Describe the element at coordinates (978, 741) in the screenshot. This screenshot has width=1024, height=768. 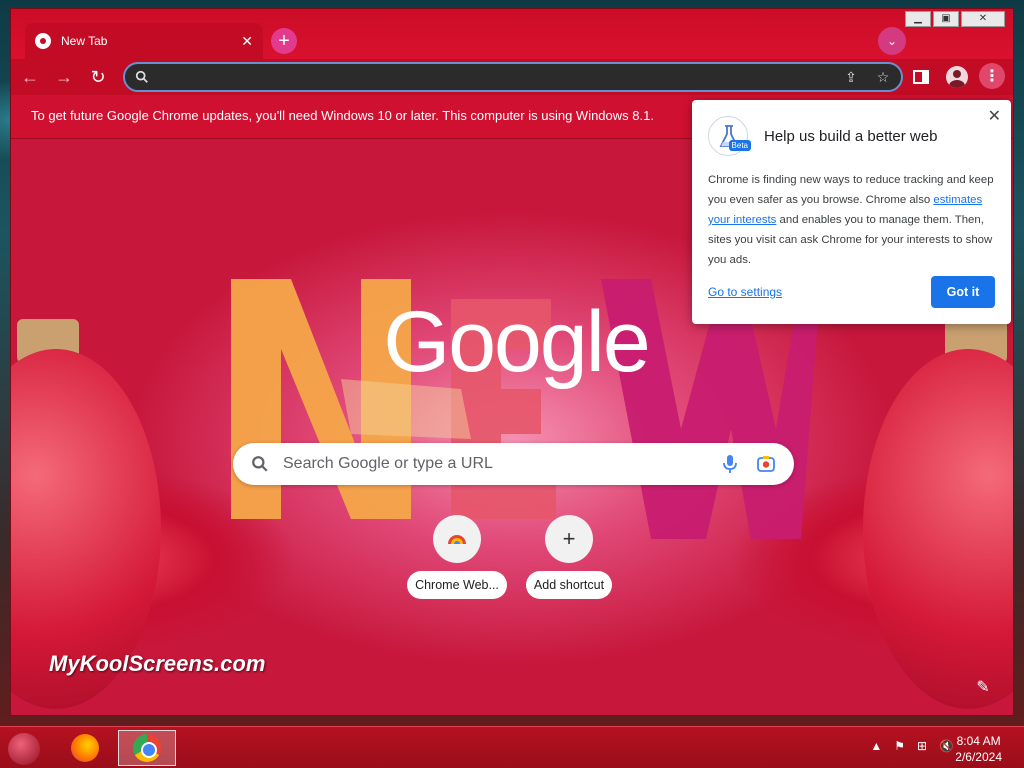
I see `clock-time: 8:04 AM` at that location.